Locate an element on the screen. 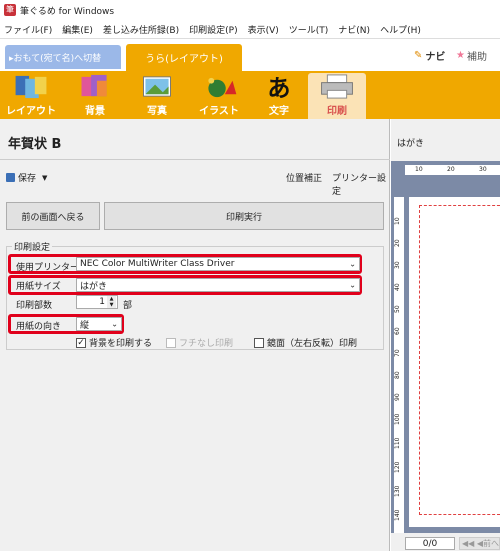 The height and width of the screenshot is (551, 500). spin-down-icon: ▼ is located at coordinates (111, 305).